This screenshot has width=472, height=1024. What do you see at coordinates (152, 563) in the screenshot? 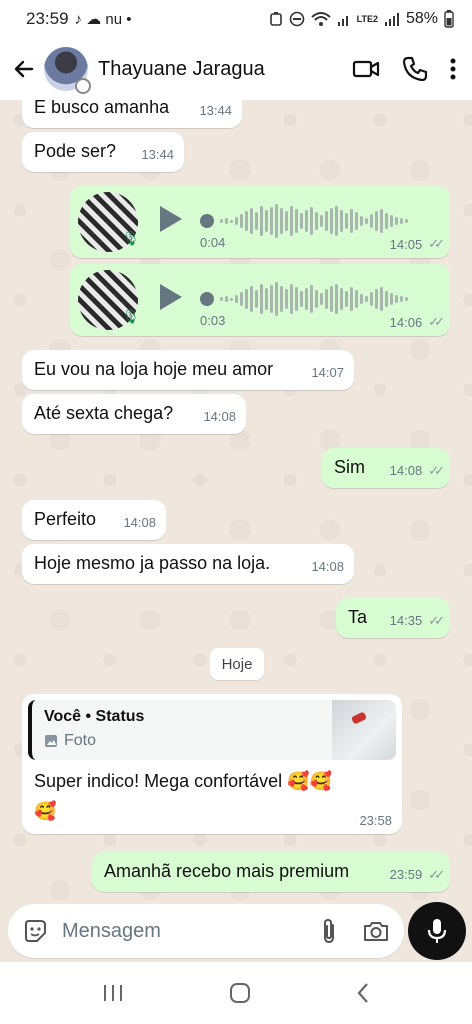
I see `message-text: Hoje mesmo ja passo na loja.` at bounding box center [152, 563].